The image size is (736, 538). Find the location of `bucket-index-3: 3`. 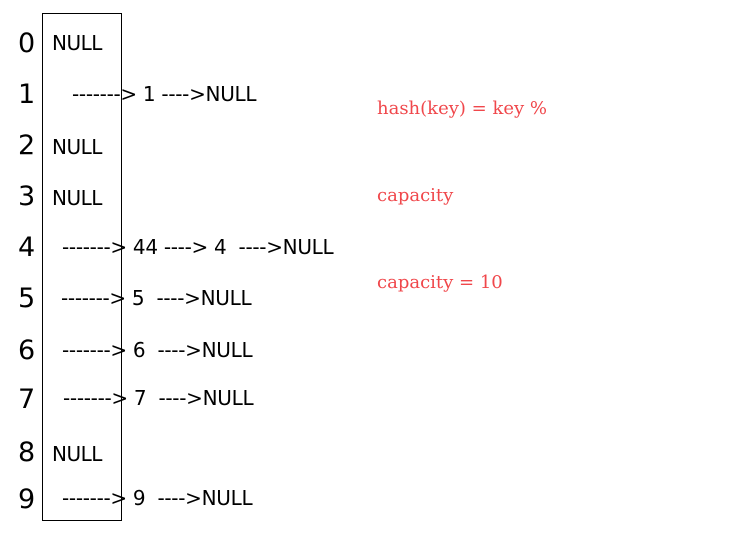

bucket-index-3: 3 is located at coordinates (27, 196).